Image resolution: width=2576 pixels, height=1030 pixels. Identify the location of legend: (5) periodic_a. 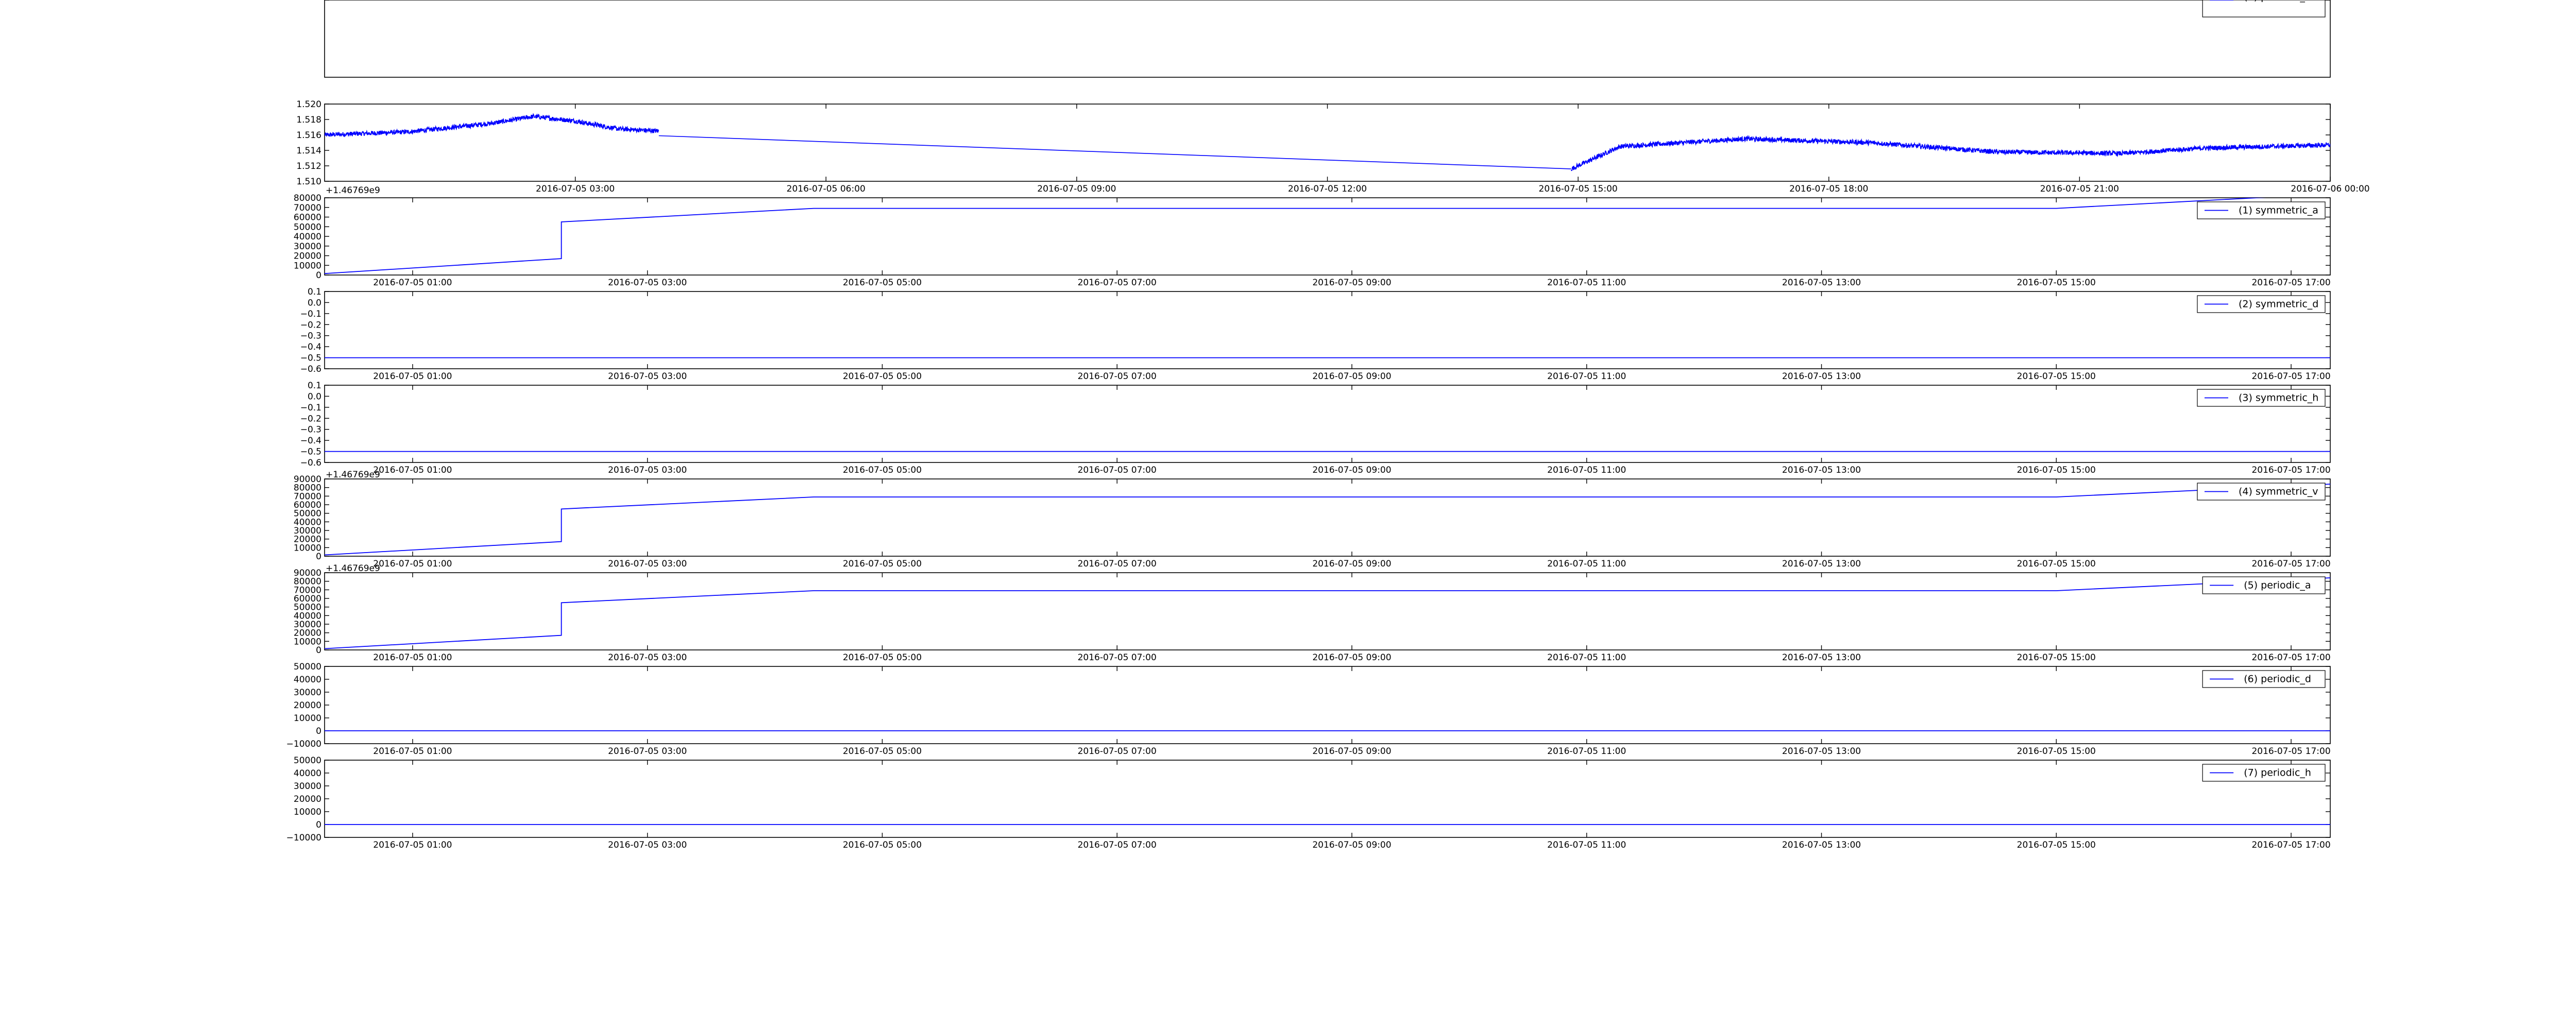
(2264, 585).